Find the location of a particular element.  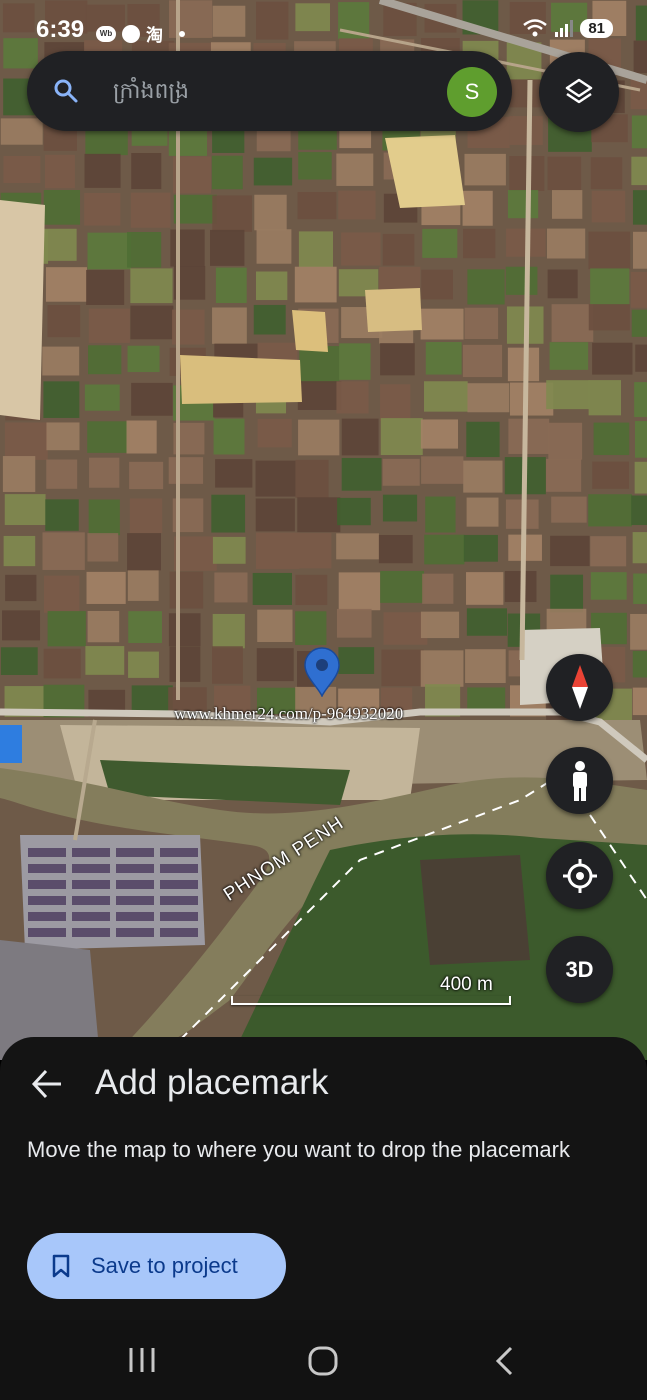

compass-icon is located at coordinates (580, 687).